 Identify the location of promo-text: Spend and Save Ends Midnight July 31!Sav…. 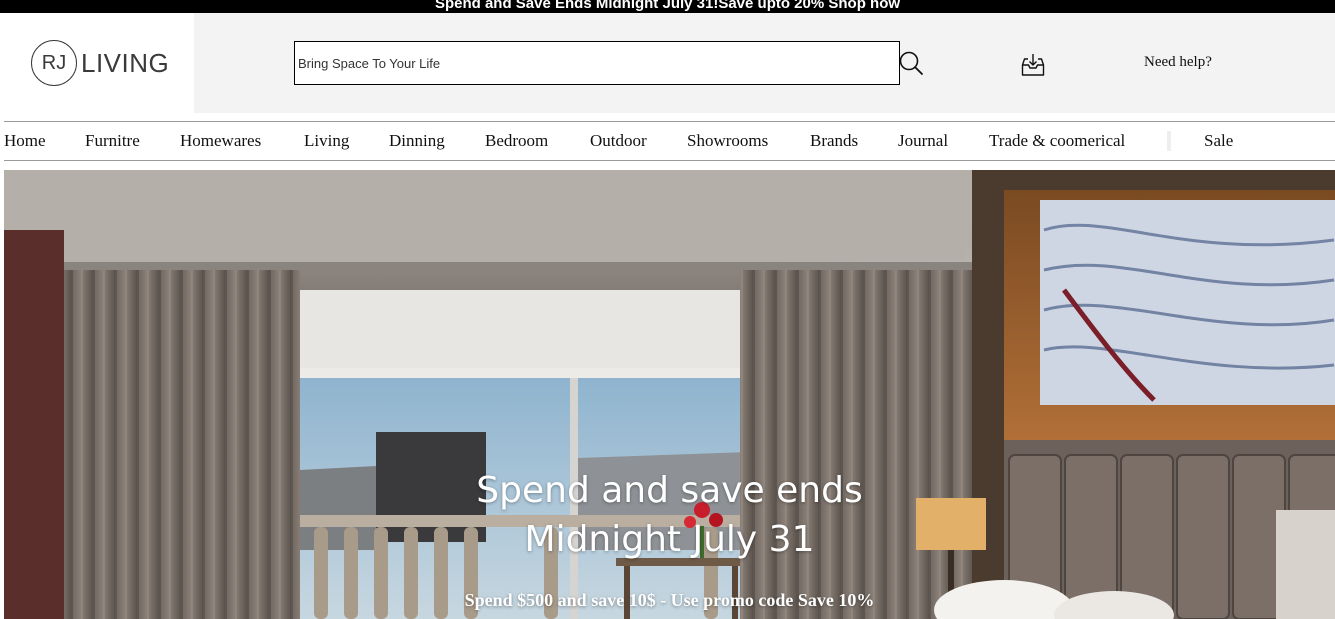
(667, 6).